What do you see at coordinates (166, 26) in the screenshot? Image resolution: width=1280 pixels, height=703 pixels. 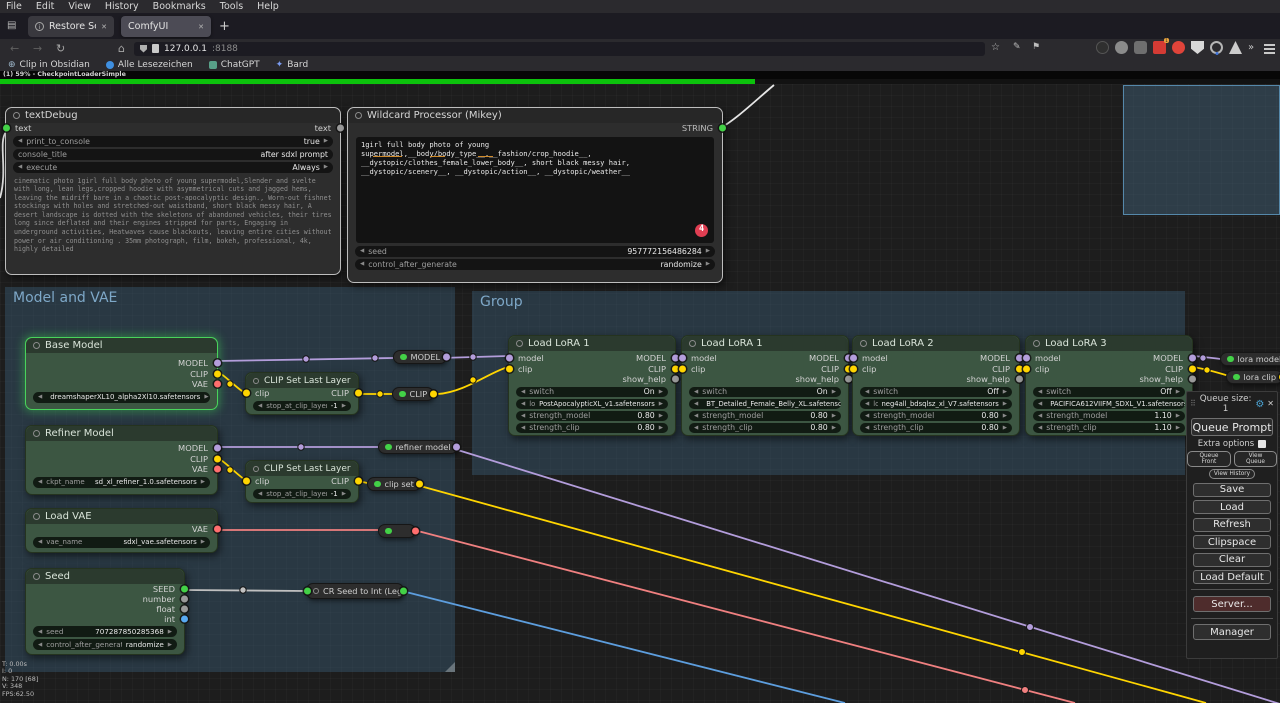 I see `tab-comfyui: ComfyUI` at bounding box center [166, 26].